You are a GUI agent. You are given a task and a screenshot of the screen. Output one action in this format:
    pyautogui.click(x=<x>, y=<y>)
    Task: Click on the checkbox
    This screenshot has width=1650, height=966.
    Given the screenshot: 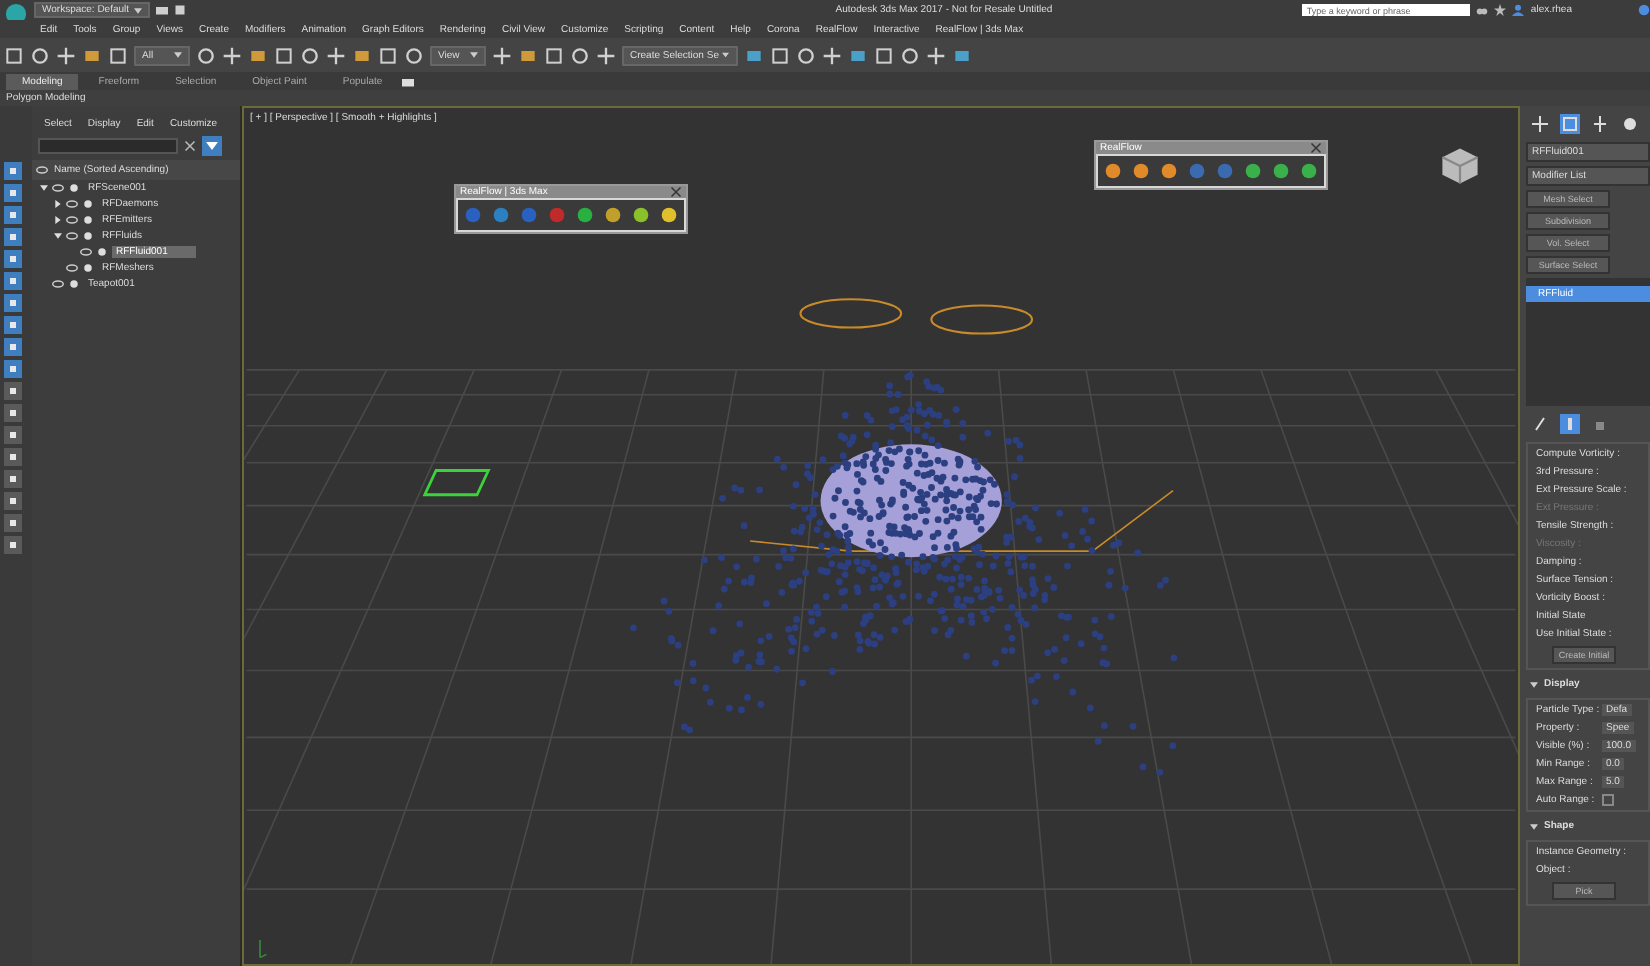 What is the action you would take?
    pyautogui.click(x=1608, y=800)
    